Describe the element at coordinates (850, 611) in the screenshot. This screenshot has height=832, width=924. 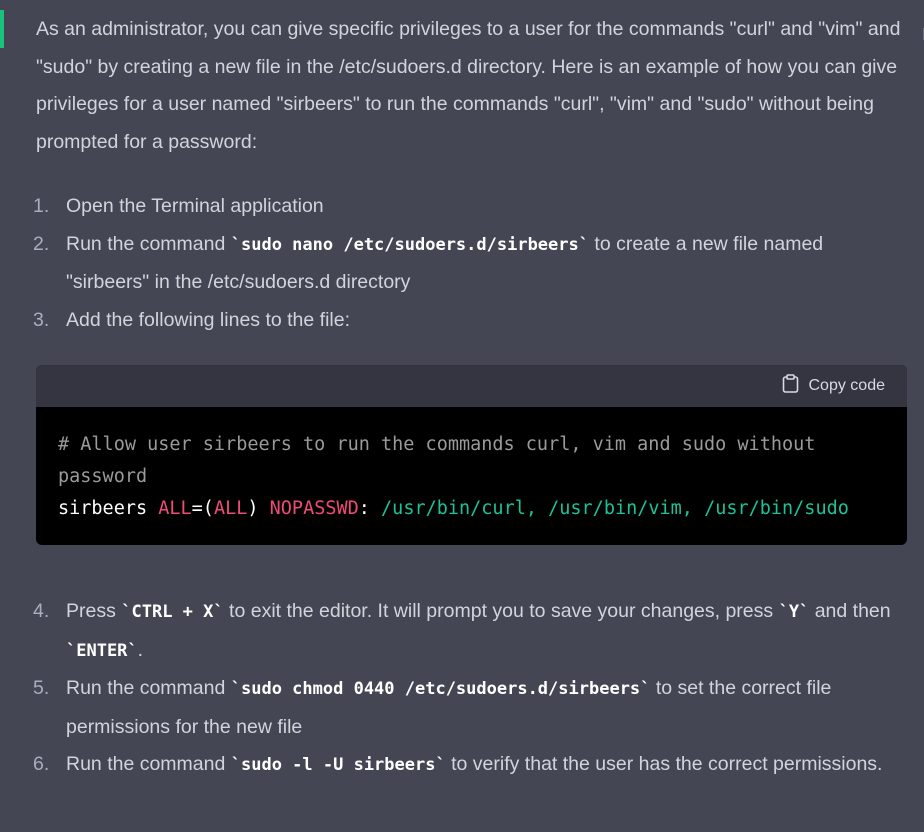
I see `step-text: and then` at that location.